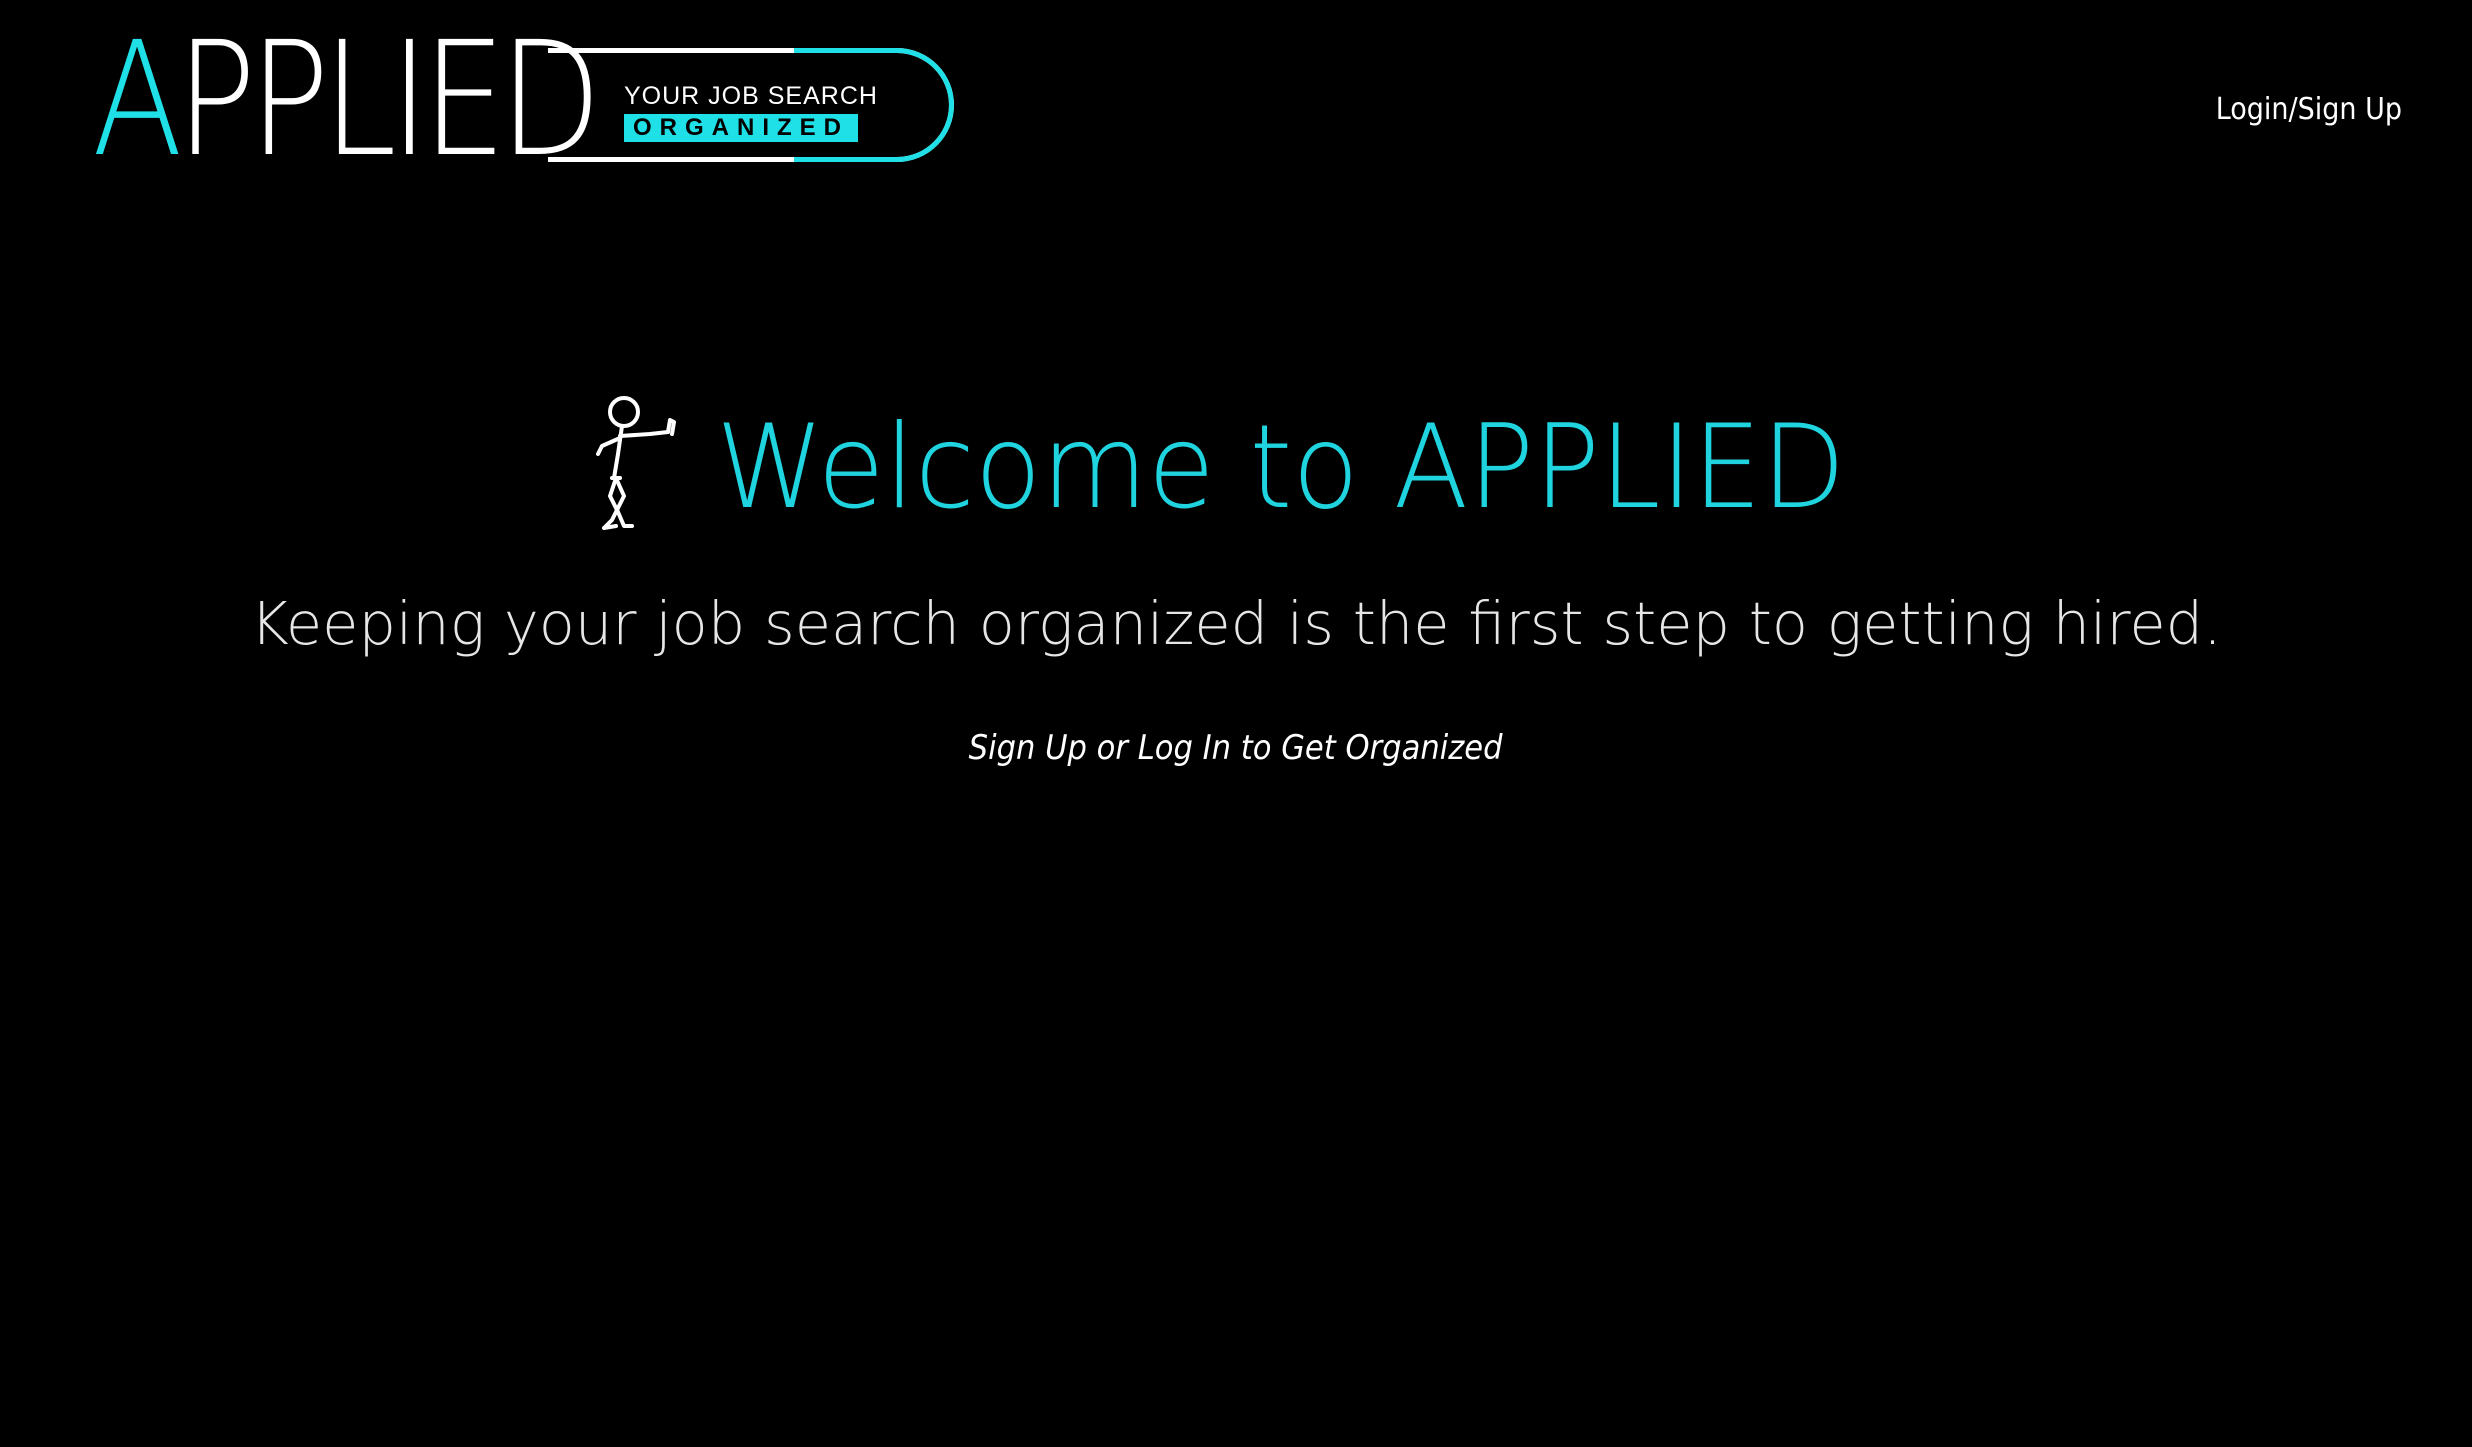 The image size is (2472, 1447). I want to click on logo-letters-rest: PPLIED, so click(389, 100).